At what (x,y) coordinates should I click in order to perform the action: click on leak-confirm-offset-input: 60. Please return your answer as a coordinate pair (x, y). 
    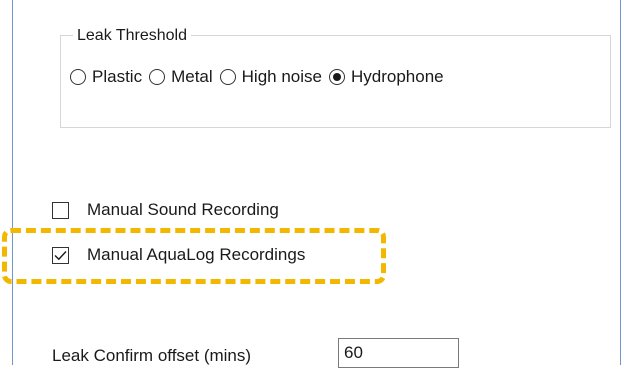
    Looking at the image, I should click on (398, 353).